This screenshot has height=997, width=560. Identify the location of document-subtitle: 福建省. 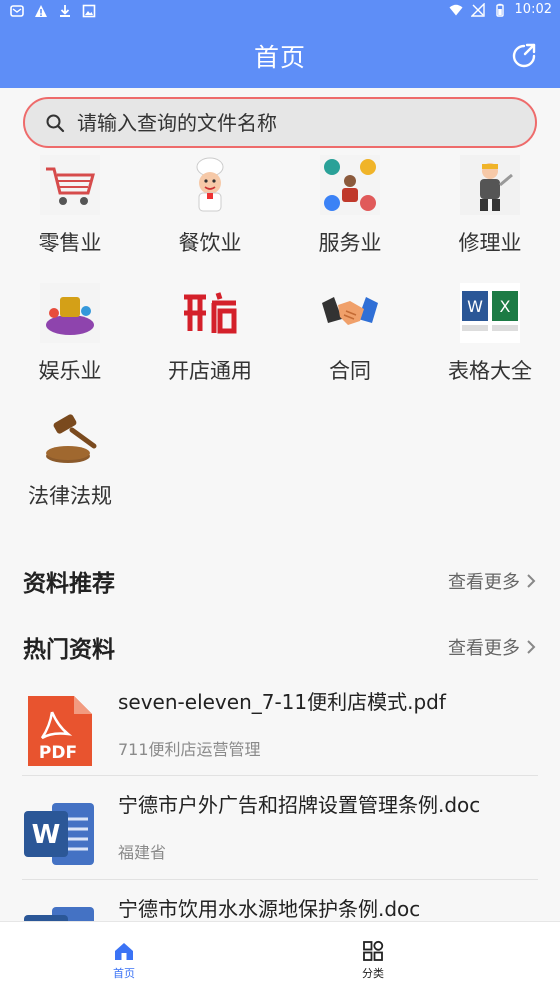
(142, 852).